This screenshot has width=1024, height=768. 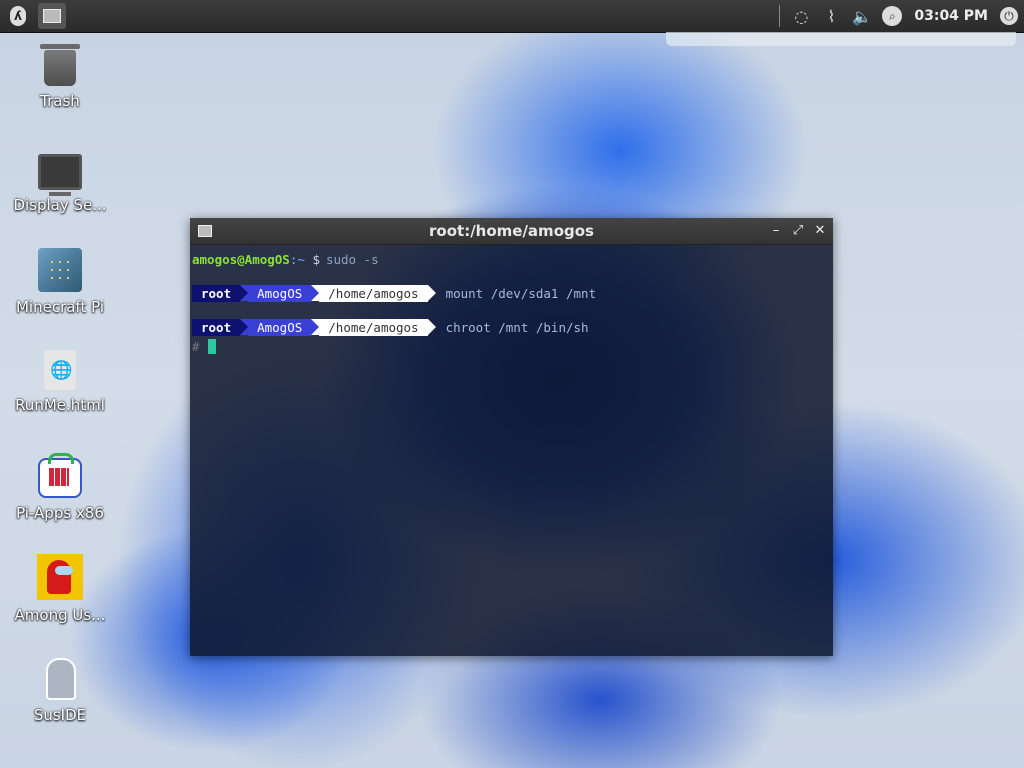 I want to click on command-text: chroot /mnt /bin/sh, so click(x=517, y=327).